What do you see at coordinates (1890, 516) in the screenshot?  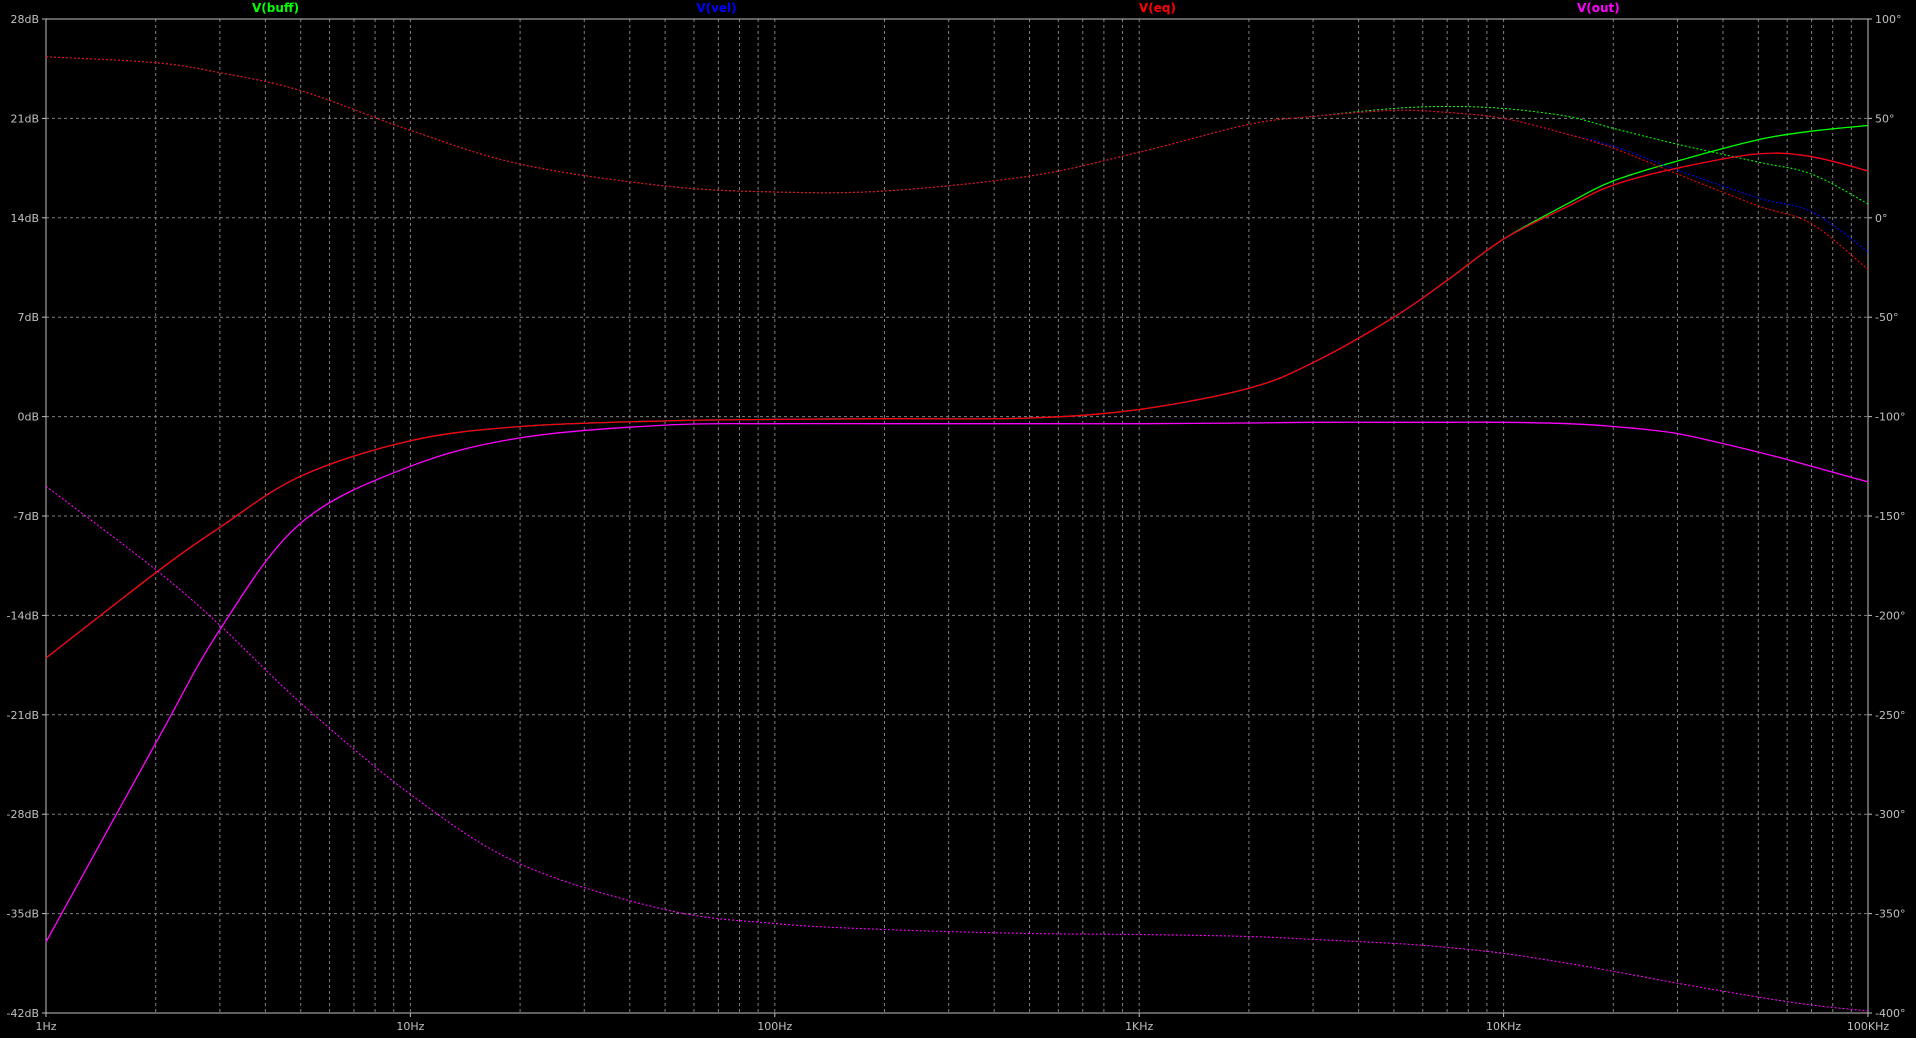 I see `y-right-tick-label: -150°` at bounding box center [1890, 516].